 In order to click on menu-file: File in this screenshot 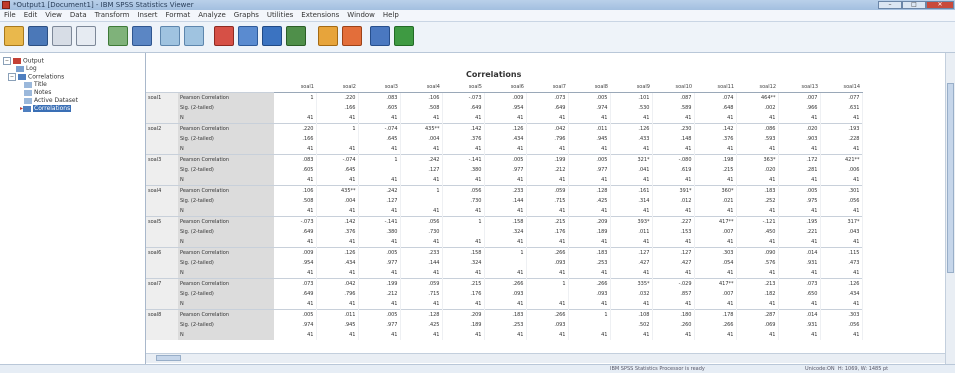, I will do `click(10, 15)`.